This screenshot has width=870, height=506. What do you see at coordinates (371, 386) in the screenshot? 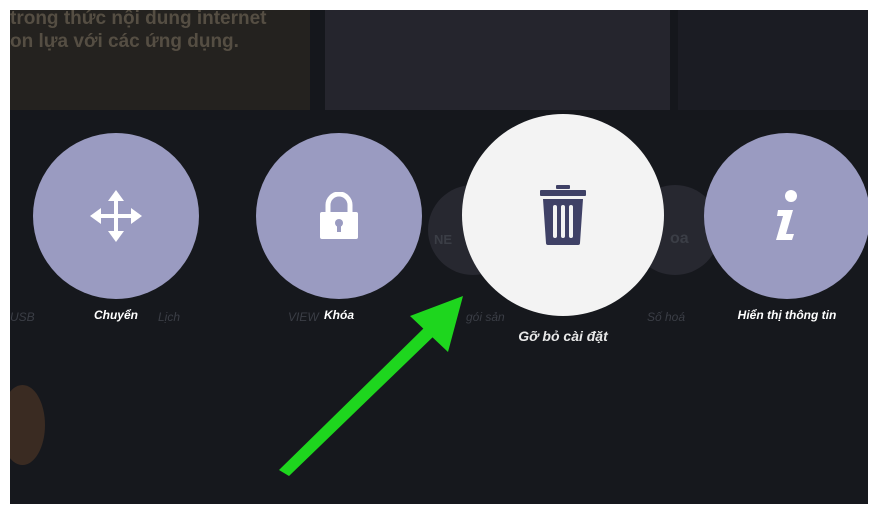
I see `annotation-arrow` at bounding box center [371, 386].